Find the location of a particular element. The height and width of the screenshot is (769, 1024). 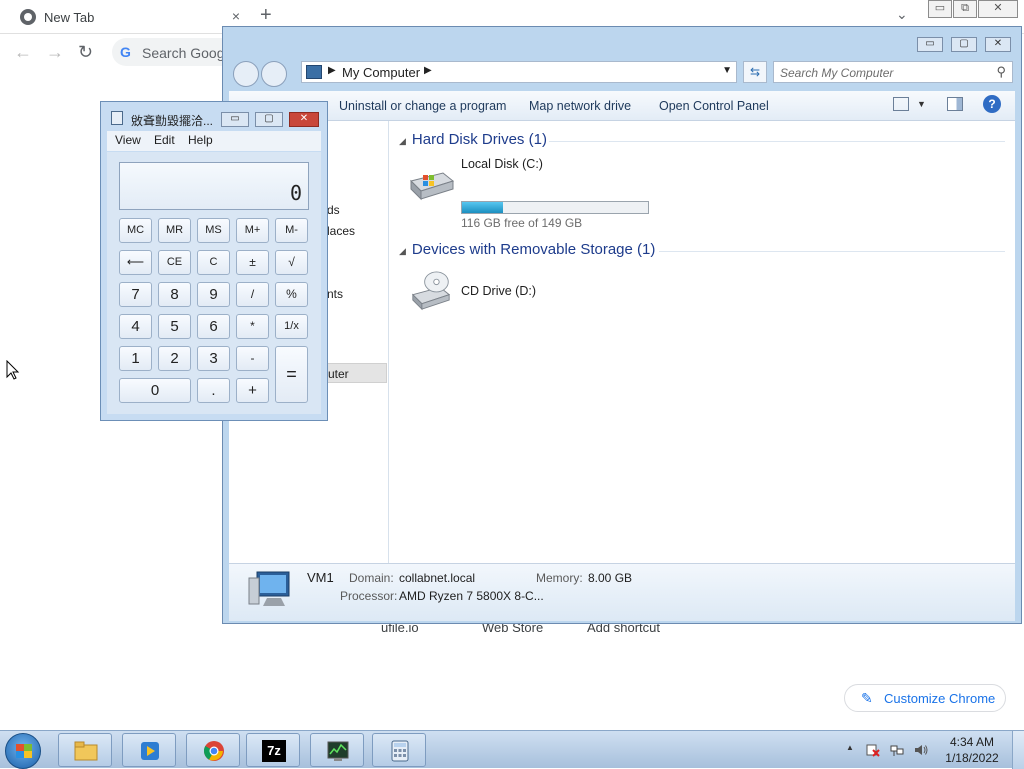

chrome-close-button: ✕ is located at coordinates (998, 9).